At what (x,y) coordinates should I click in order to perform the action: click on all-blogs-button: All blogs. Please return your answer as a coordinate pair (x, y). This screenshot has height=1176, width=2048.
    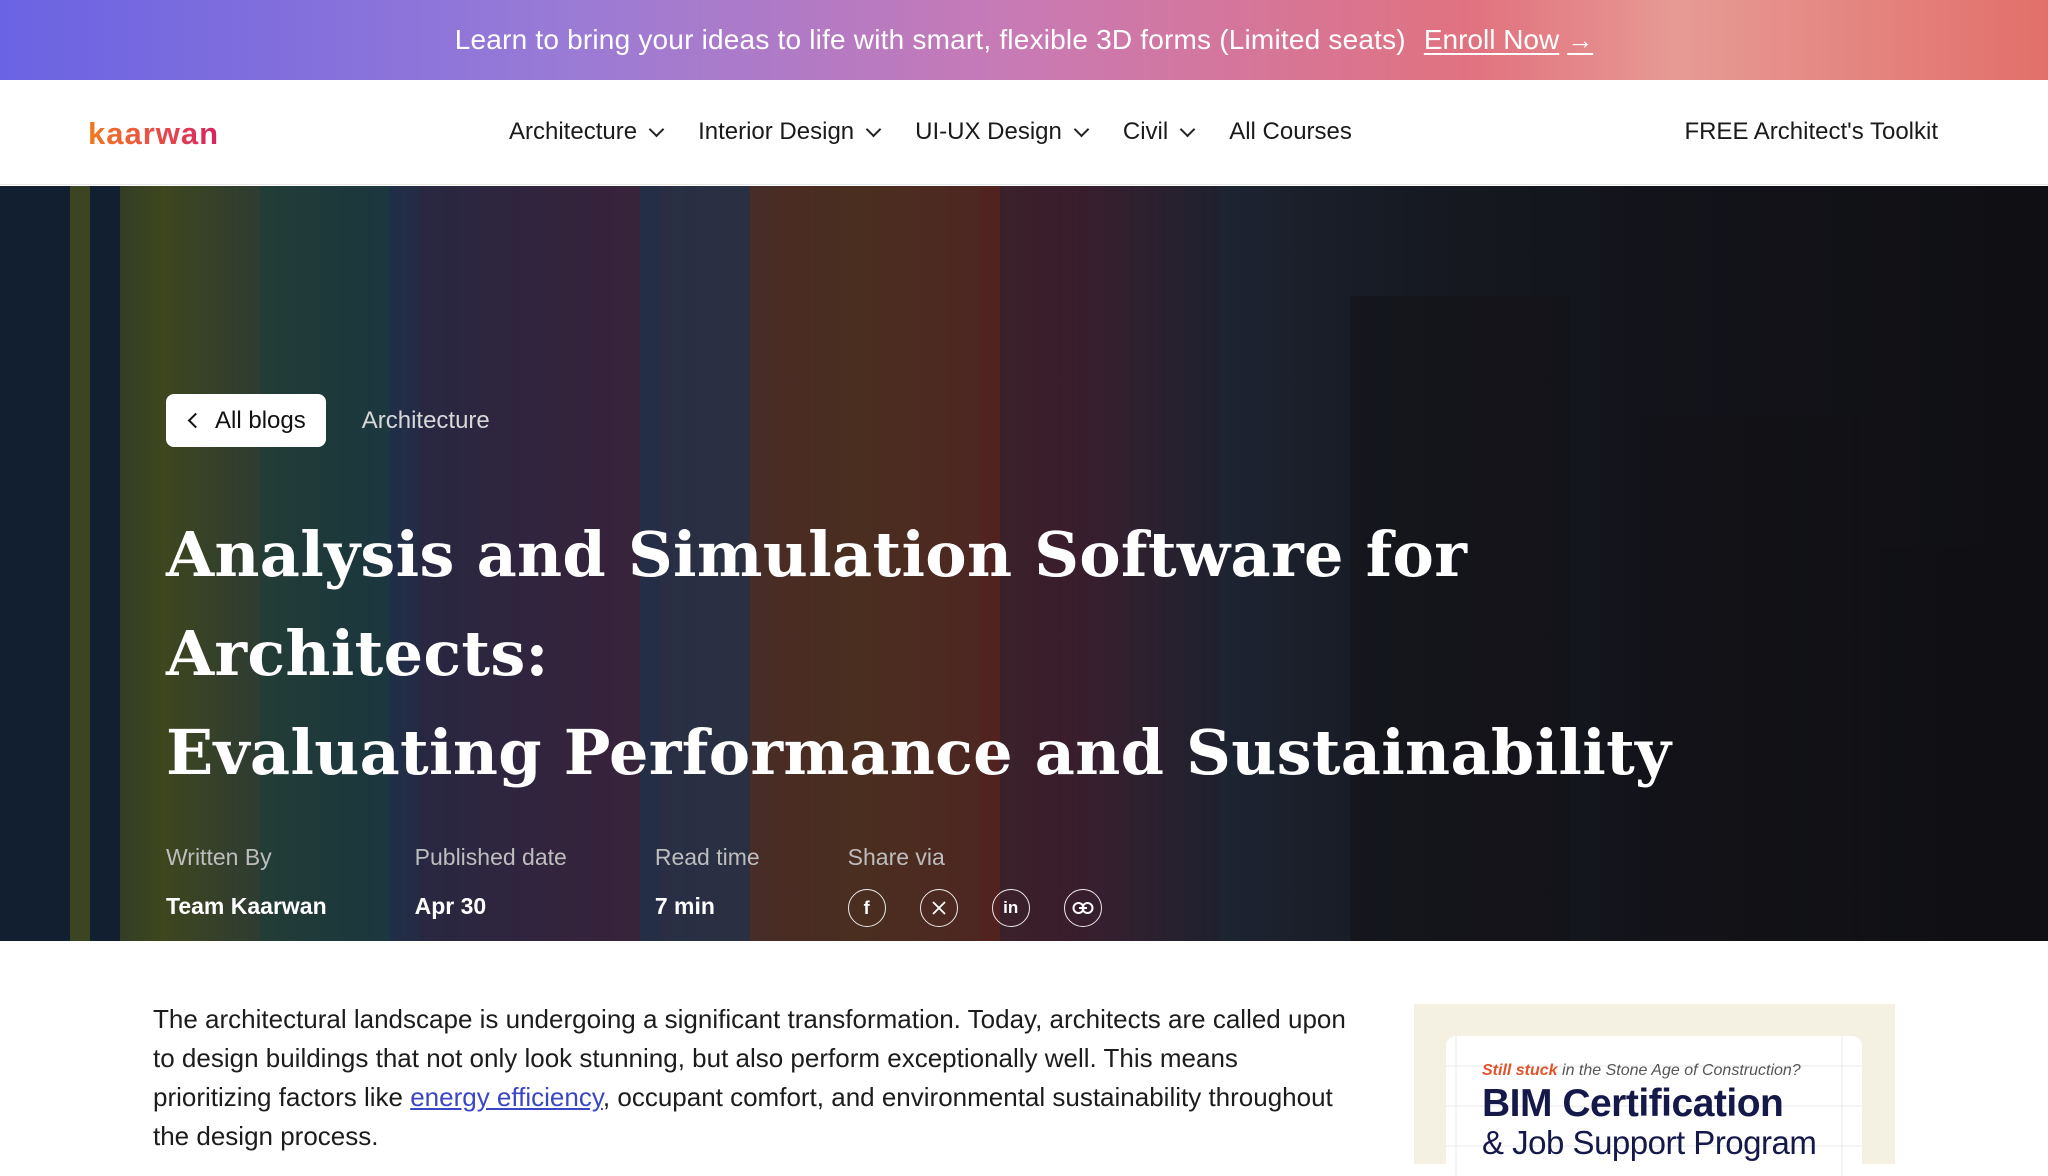
    Looking at the image, I should click on (246, 420).